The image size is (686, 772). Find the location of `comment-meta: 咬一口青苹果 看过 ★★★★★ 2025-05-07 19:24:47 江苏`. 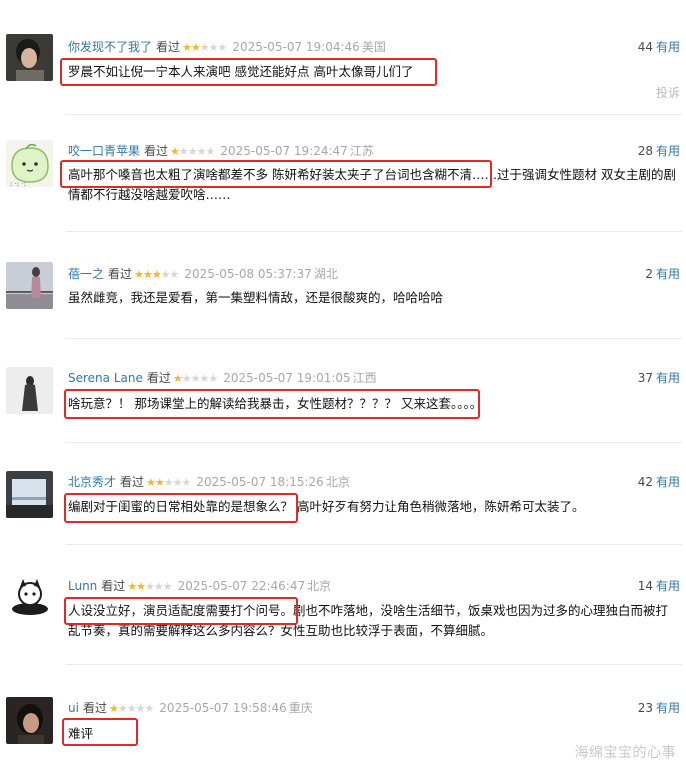

comment-meta: 咬一口青苹果 看过 ★★★★★ 2025-05-07 19:24:47 江苏 is located at coordinates (221, 151).